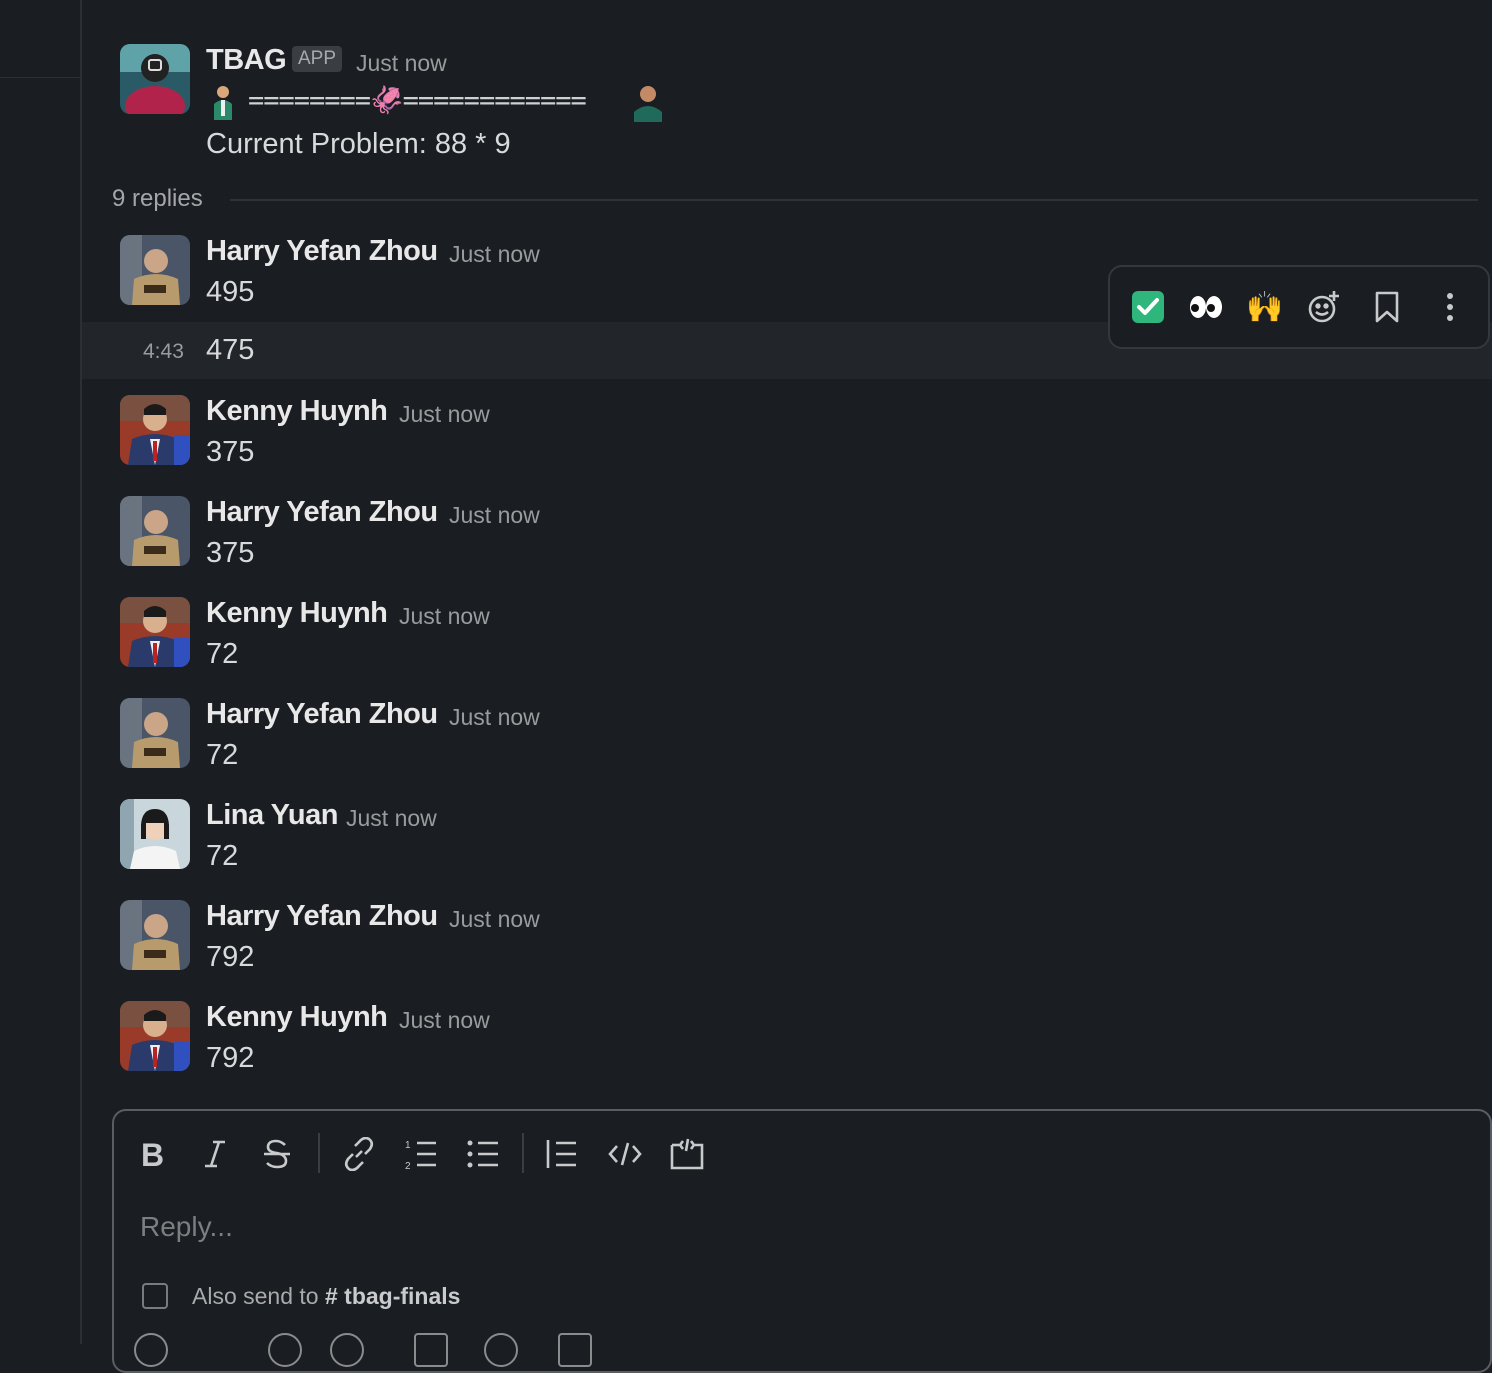 The width and height of the screenshot is (1492, 1373). Describe the element at coordinates (501, 1350) in the screenshot. I see `microphone-icon` at that location.